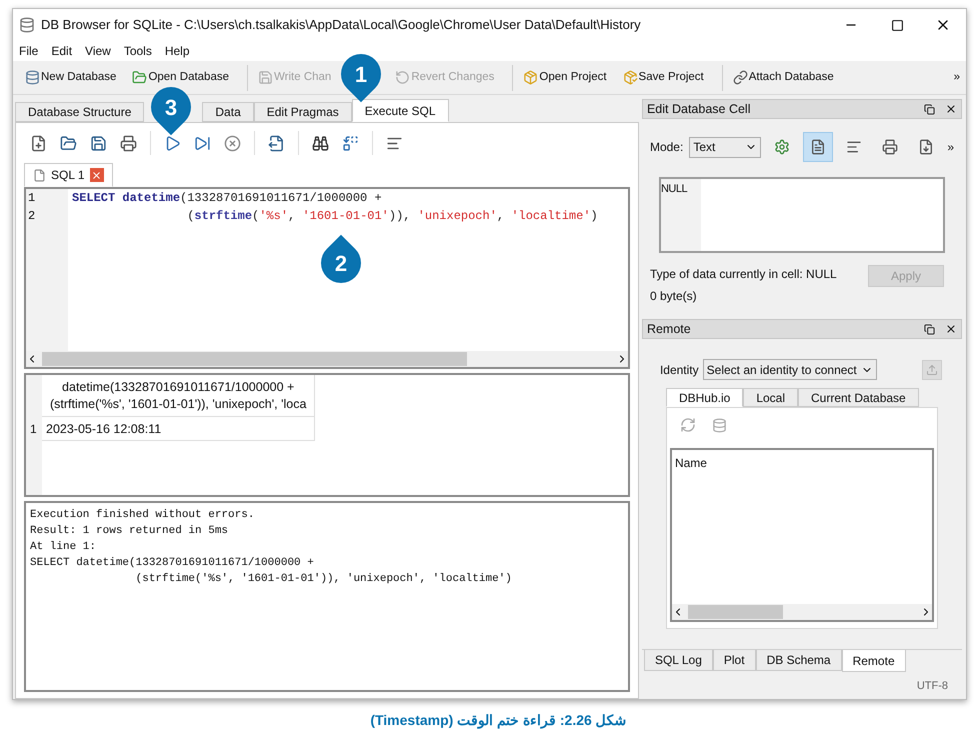  What do you see at coordinates (38, 143) in the screenshot?
I see `new-tab-icon` at bounding box center [38, 143].